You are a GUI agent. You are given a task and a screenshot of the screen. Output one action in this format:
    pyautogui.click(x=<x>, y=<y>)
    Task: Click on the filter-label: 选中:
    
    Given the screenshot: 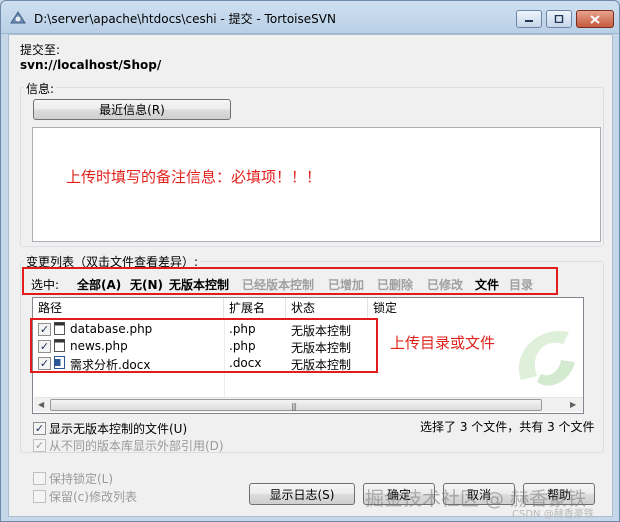 What is the action you would take?
    pyautogui.click(x=45, y=285)
    